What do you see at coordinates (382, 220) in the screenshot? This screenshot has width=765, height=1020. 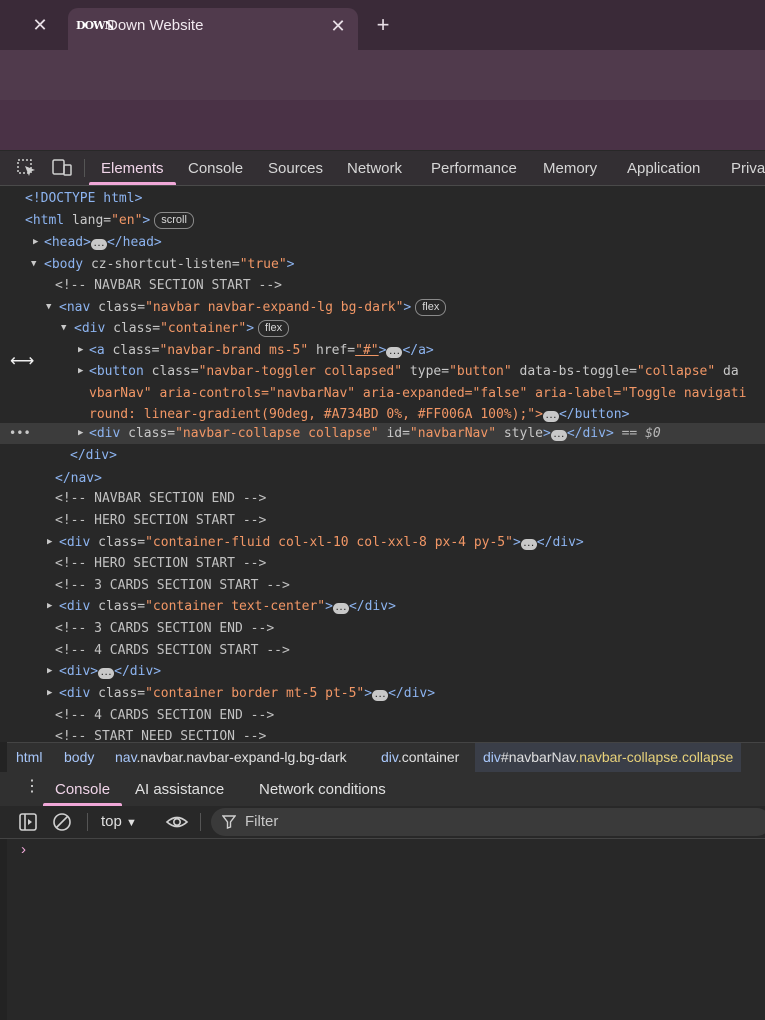 I see `dom-node-html: <html lang="en"> scroll` at bounding box center [382, 220].